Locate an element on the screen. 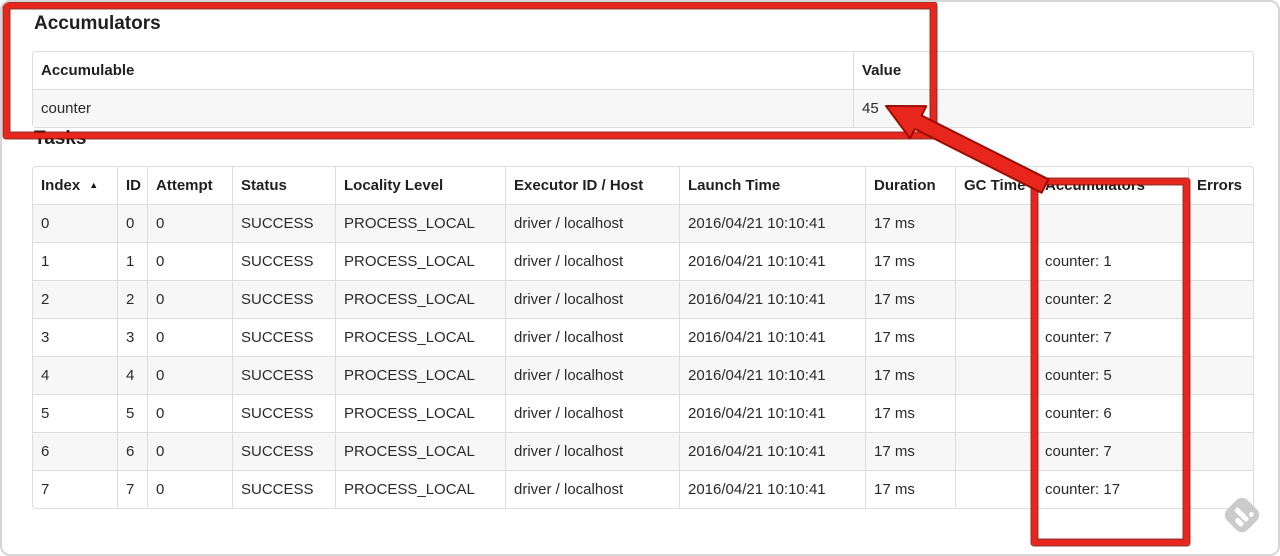  task-cell-index: 0 is located at coordinates (75, 223).